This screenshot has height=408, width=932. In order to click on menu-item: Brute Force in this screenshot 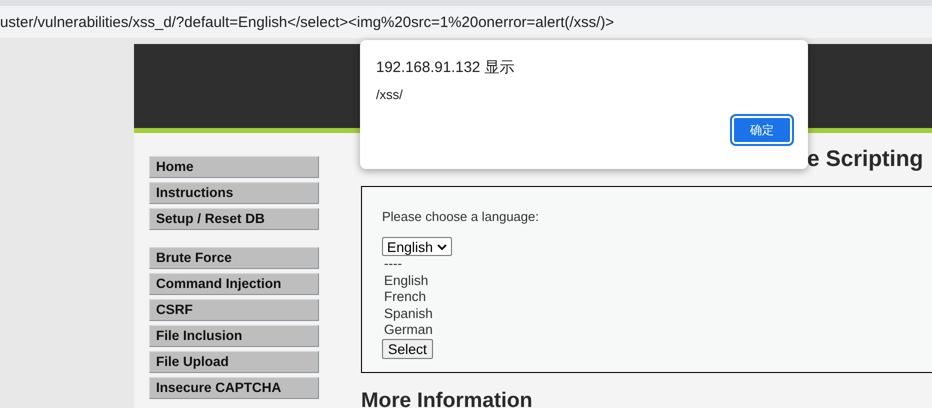, I will do `click(234, 258)`.